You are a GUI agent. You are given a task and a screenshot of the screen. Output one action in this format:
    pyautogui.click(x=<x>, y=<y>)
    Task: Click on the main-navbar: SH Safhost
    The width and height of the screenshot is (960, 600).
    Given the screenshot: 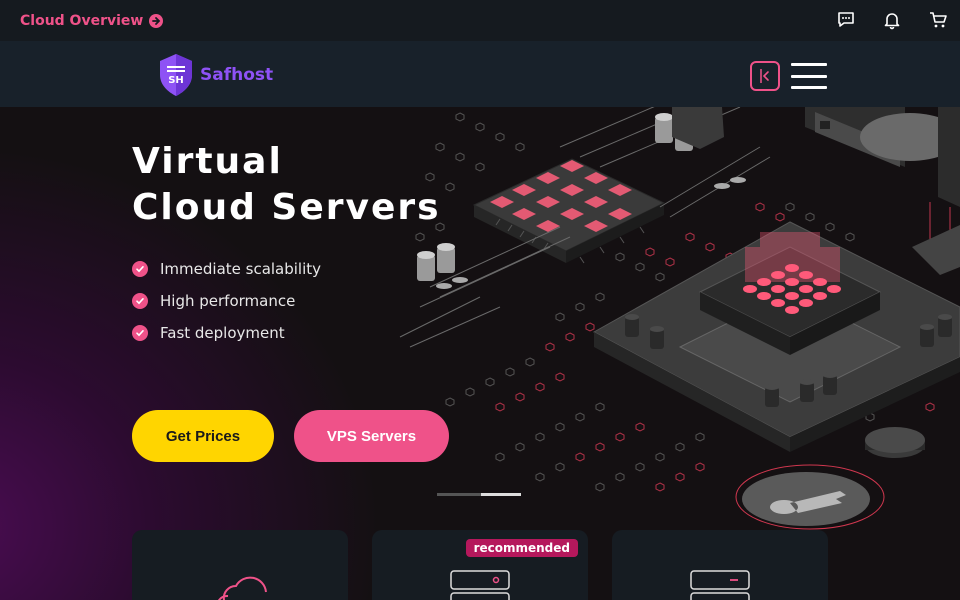 What is the action you would take?
    pyautogui.click(x=480, y=74)
    